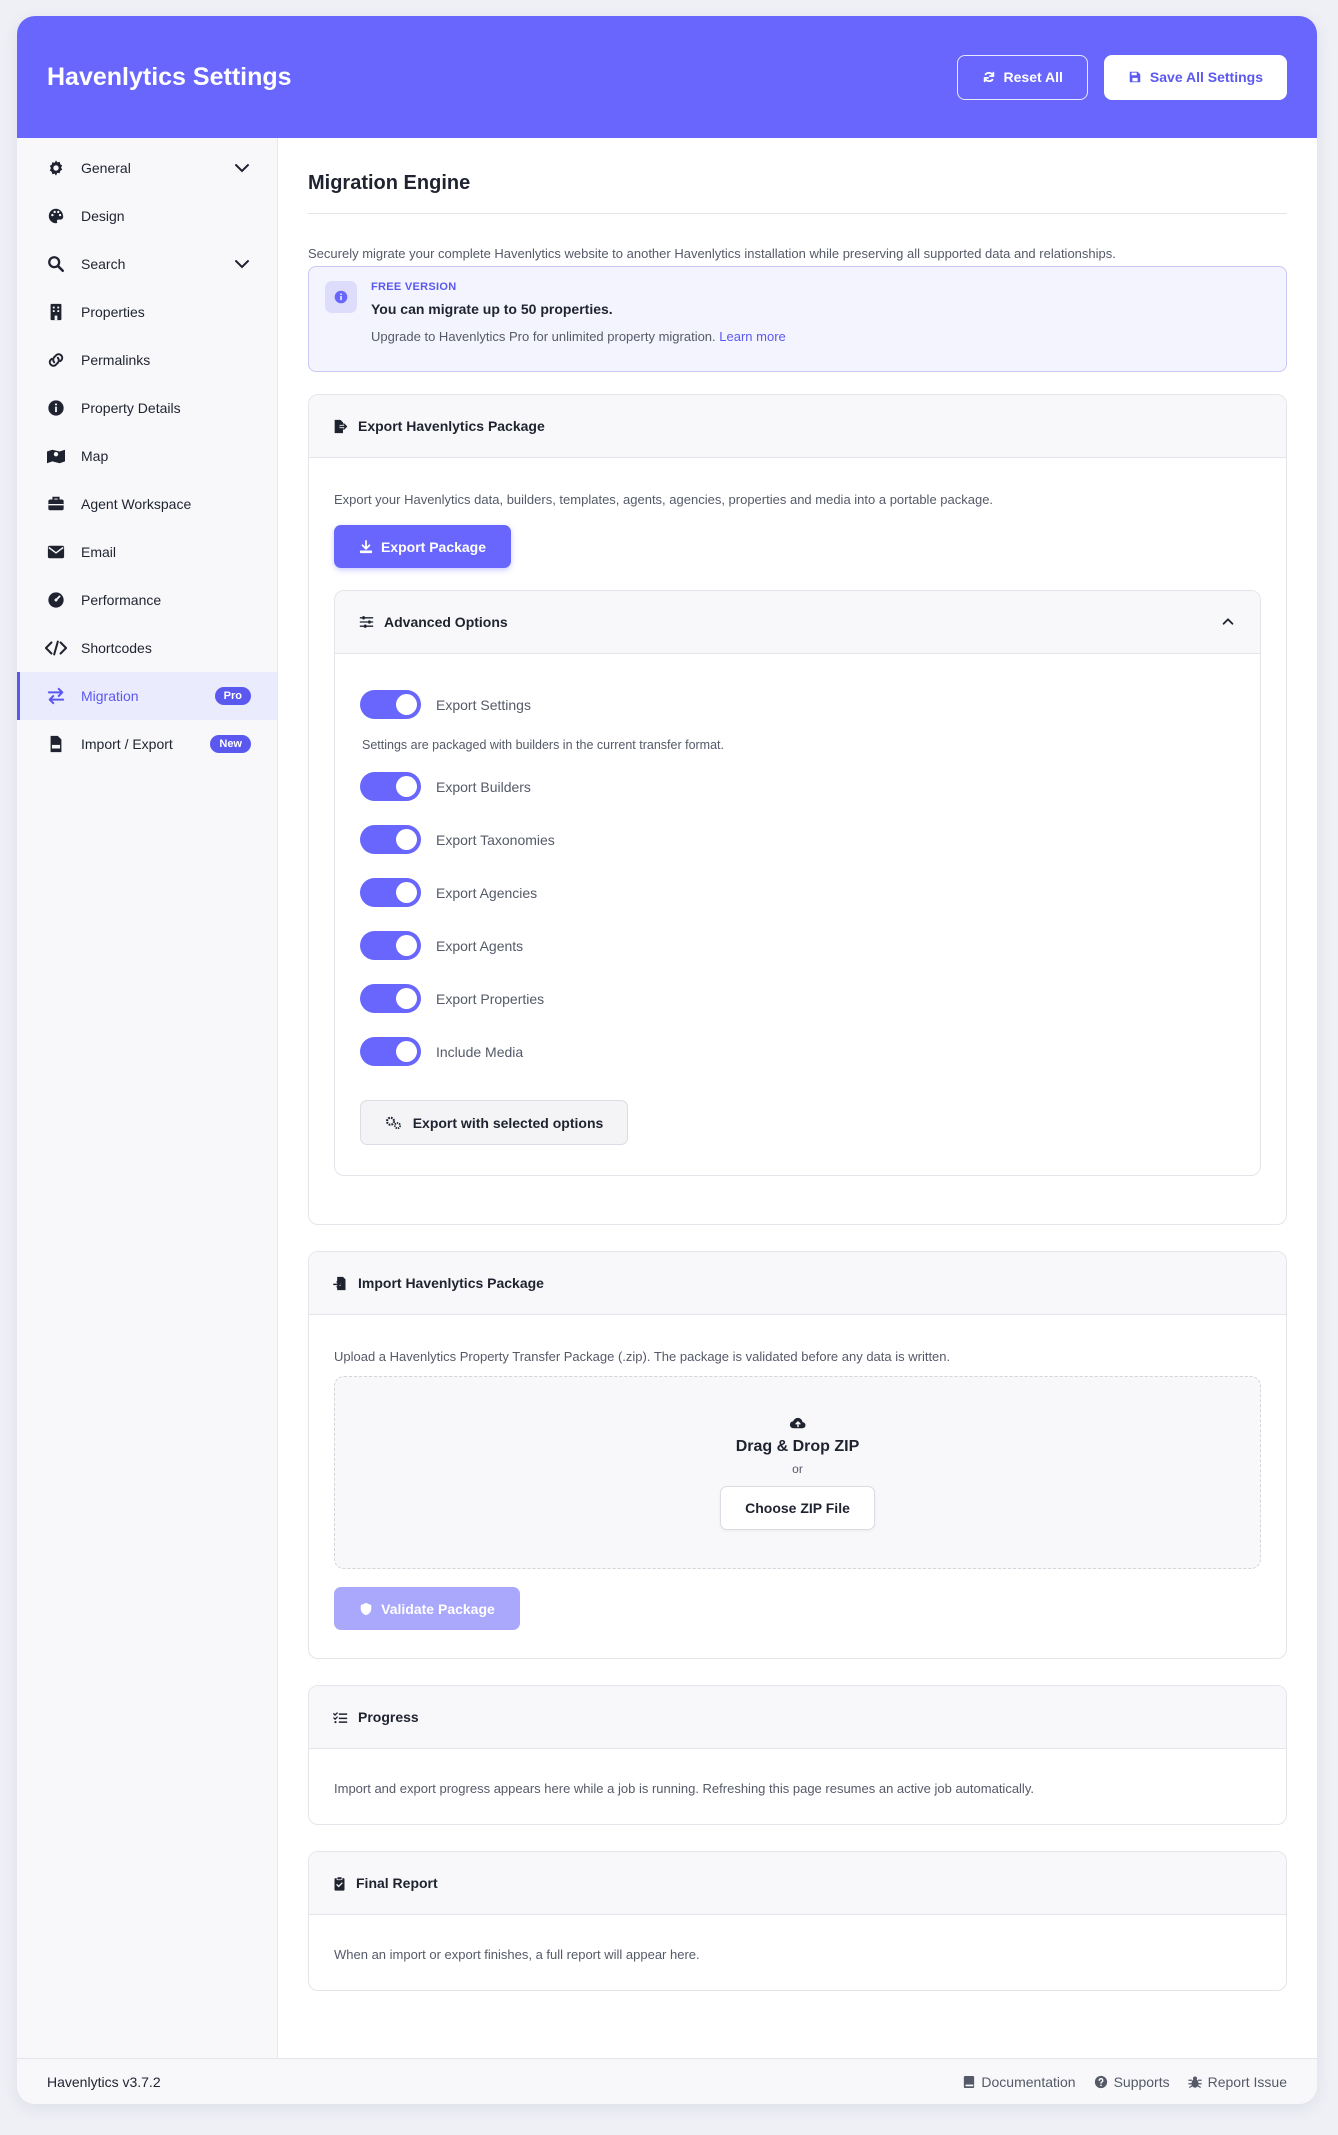  I want to click on toggle-row-export-builders: Export Builders, so click(797, 786).